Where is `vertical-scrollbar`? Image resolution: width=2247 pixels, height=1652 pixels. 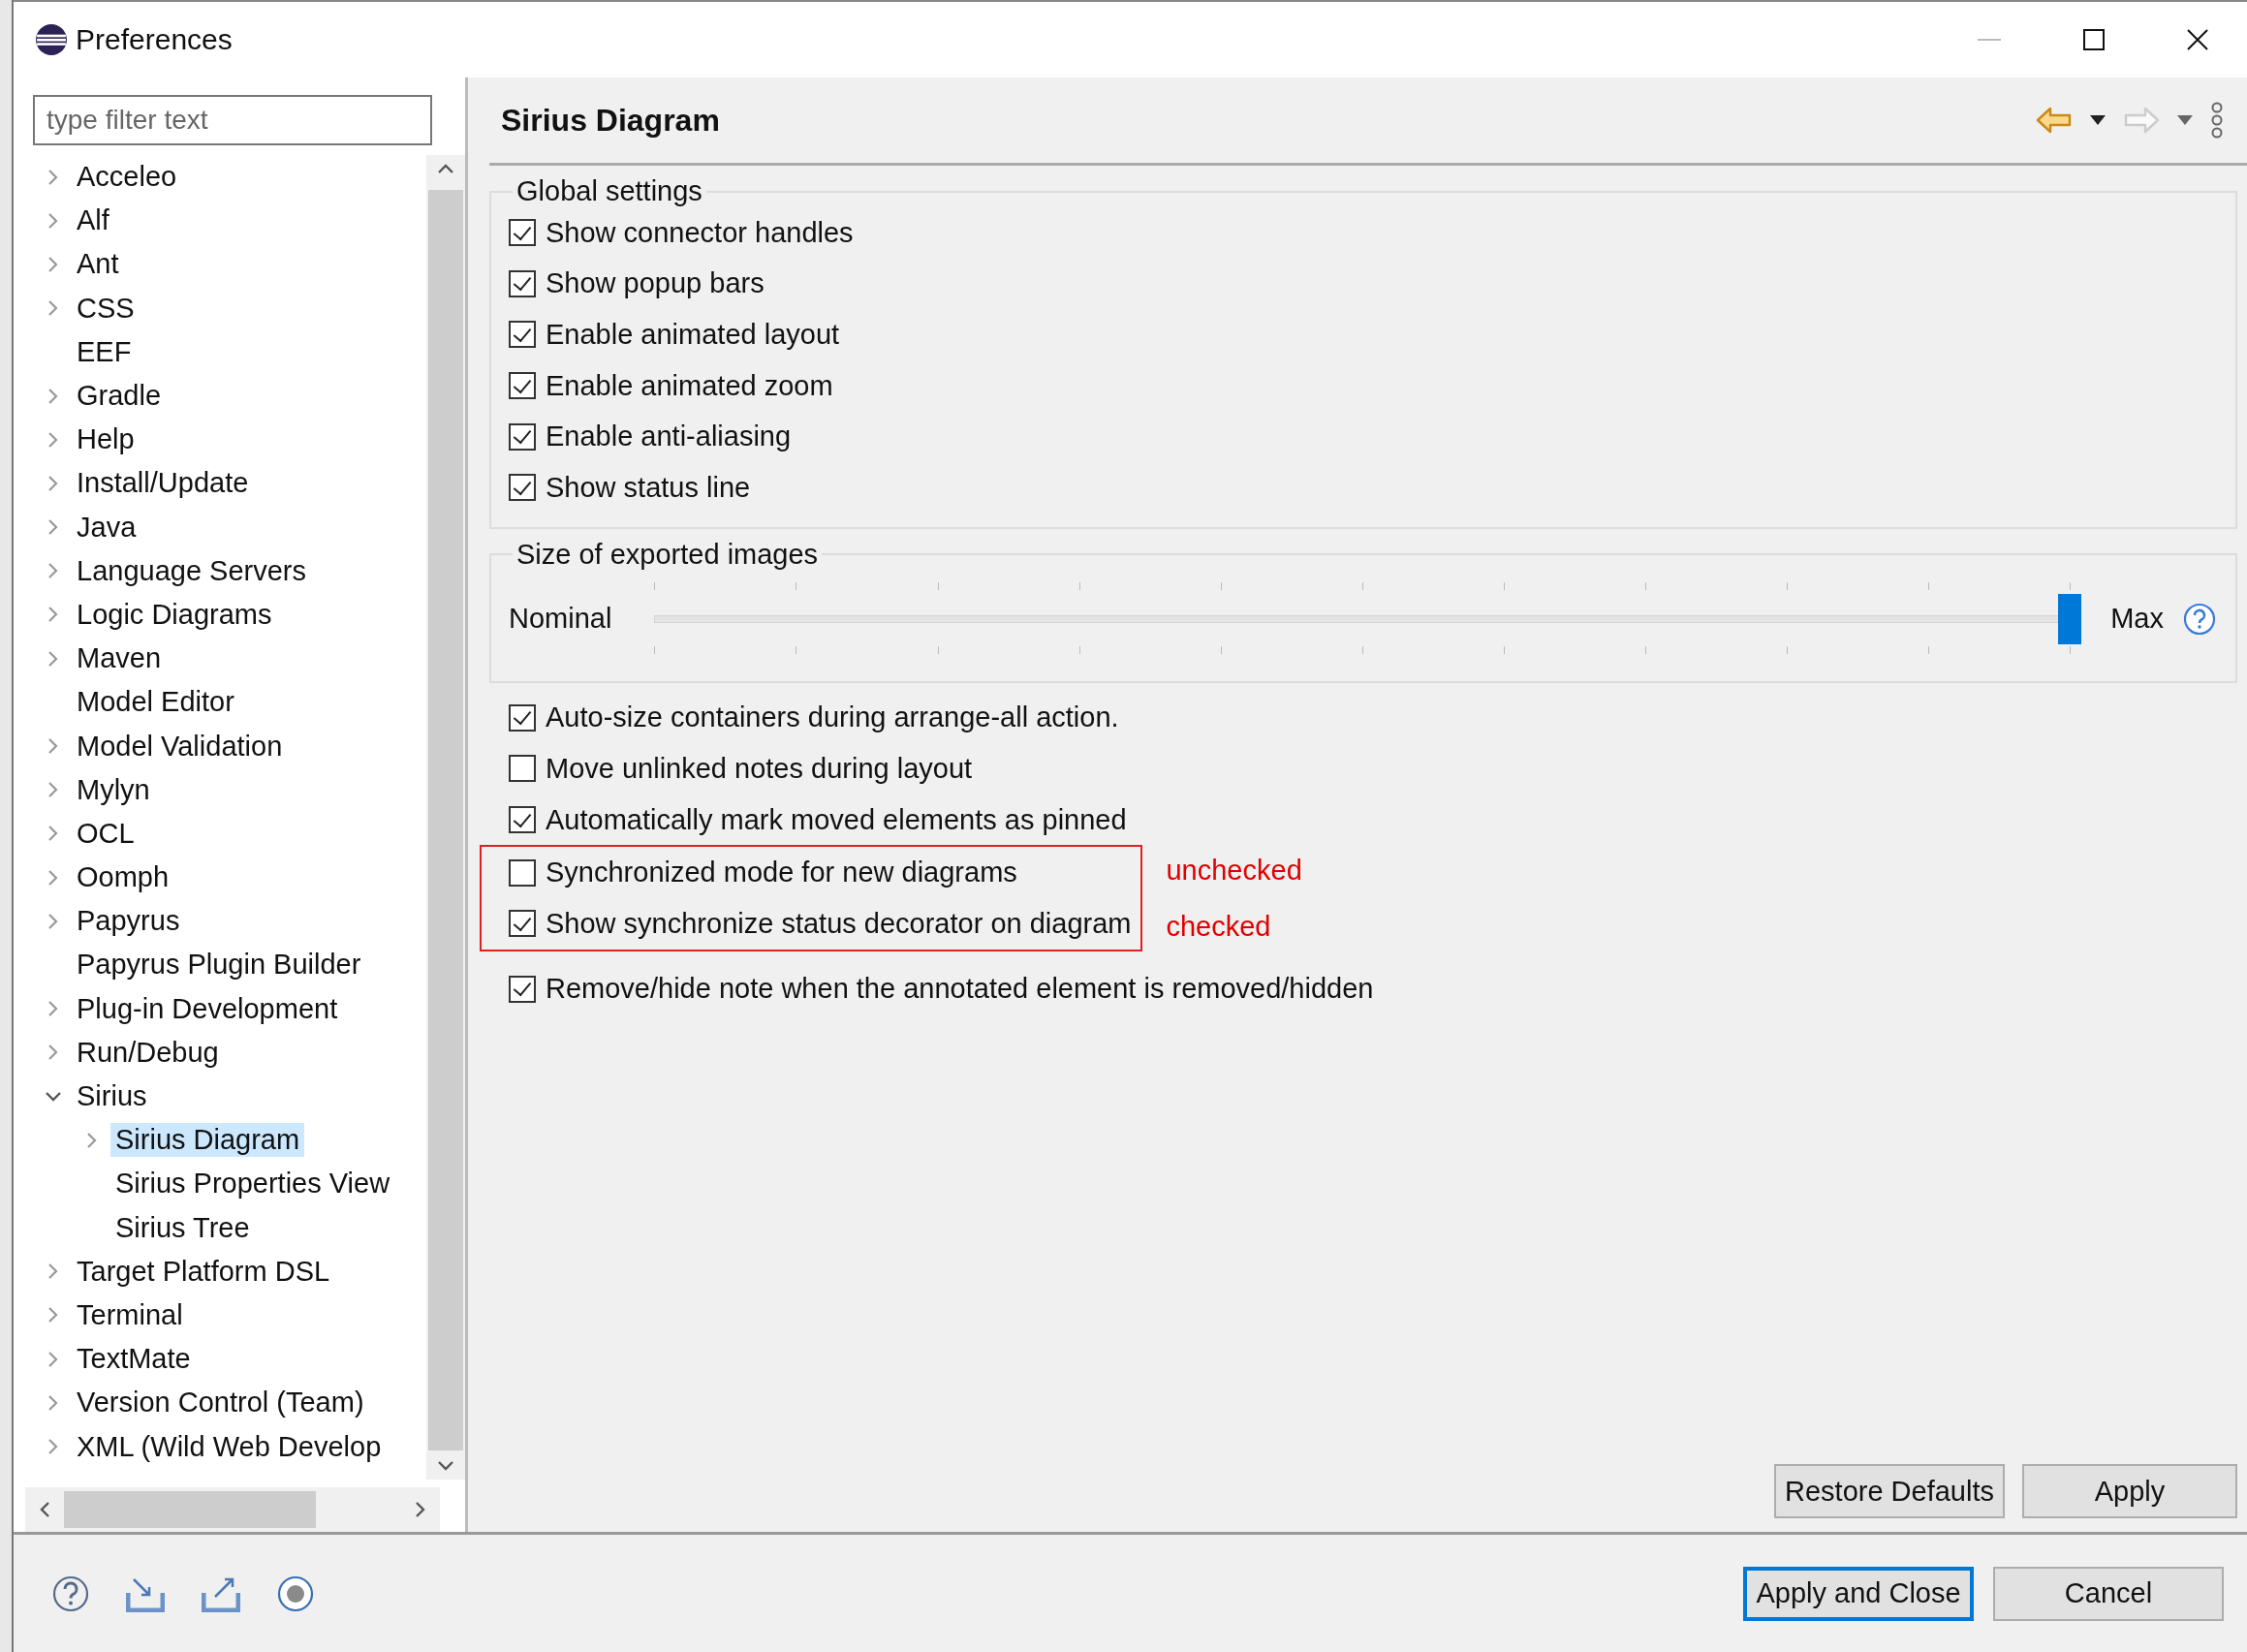
vertical-scrollbar is located at coordinates (445, 817).